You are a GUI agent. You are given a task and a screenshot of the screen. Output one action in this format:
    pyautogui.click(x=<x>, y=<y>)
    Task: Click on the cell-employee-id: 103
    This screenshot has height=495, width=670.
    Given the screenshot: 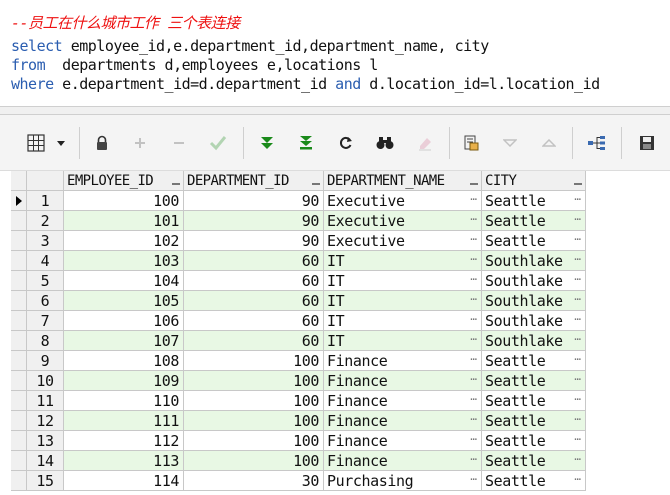 What is the action you would take?
    pyautogui.click(x=124, y=261)
    